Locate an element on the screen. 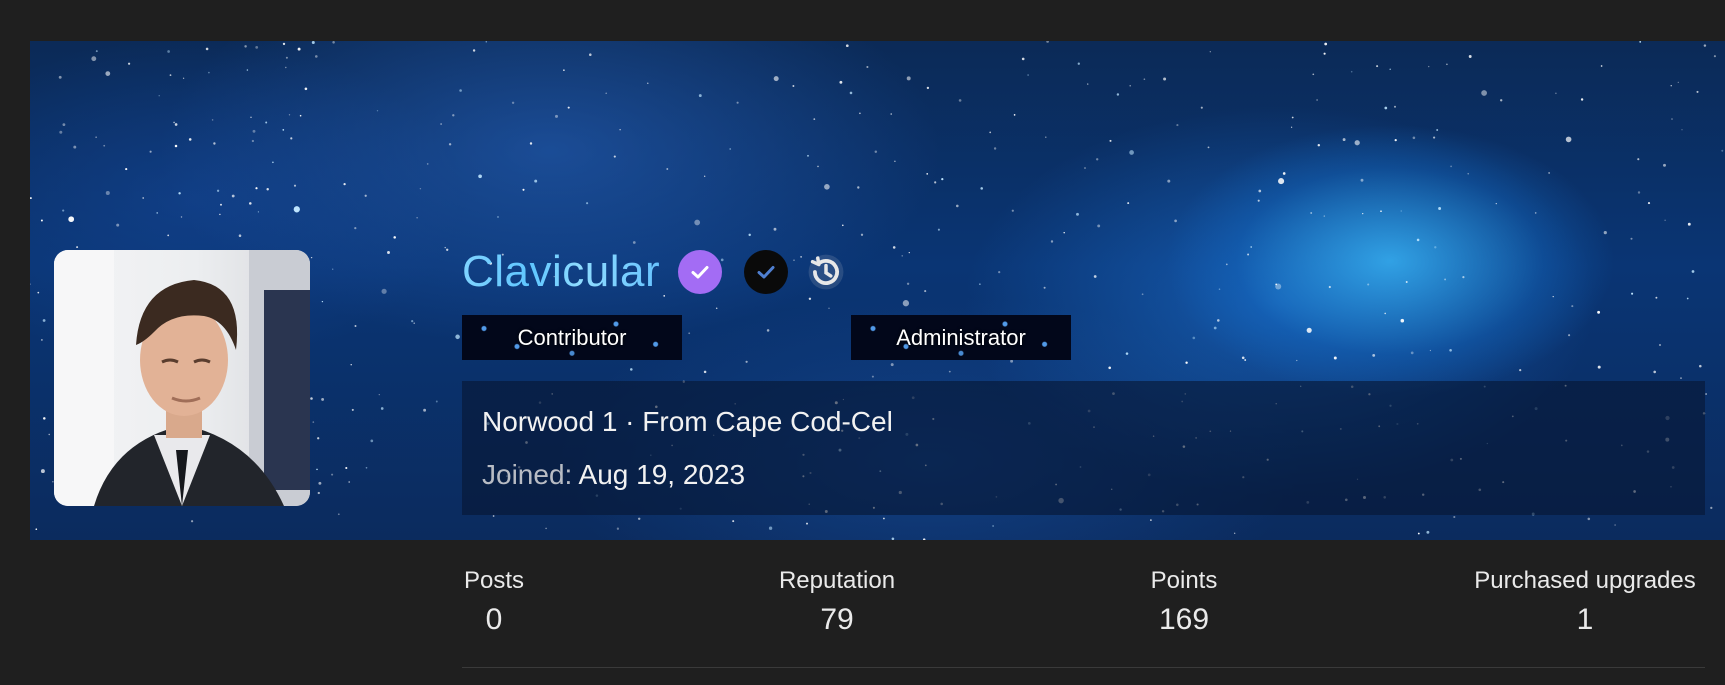 This screenshot has height=685, width=1725. avatar is located at coordinates (182, 378).